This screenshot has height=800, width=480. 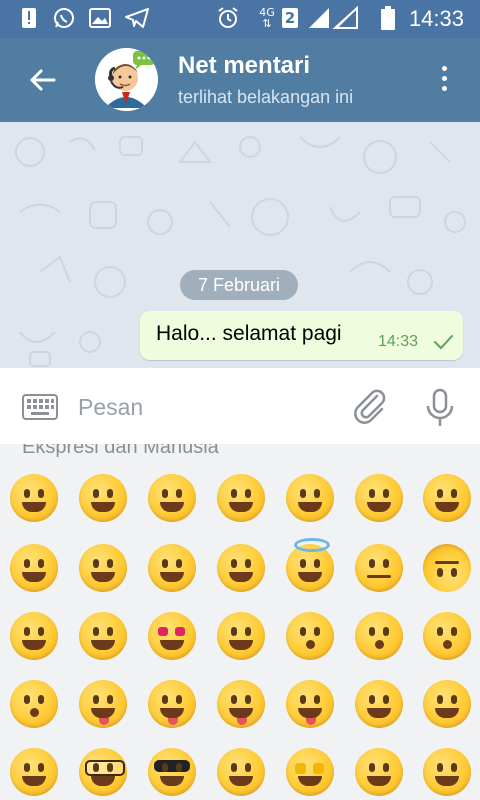 I want to click on message-text: Halo... selamat pagi, so click(x=249, y=333).